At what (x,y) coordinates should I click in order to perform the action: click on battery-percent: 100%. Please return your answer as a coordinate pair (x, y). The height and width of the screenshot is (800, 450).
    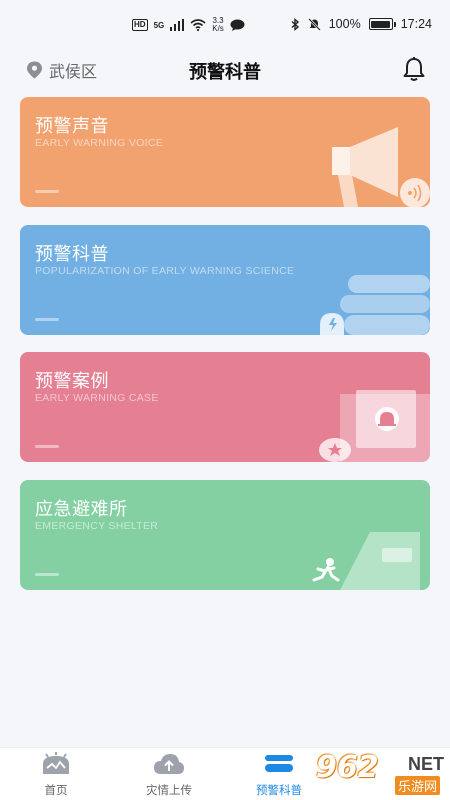
    Looking at the image, I should click on (344, 24).